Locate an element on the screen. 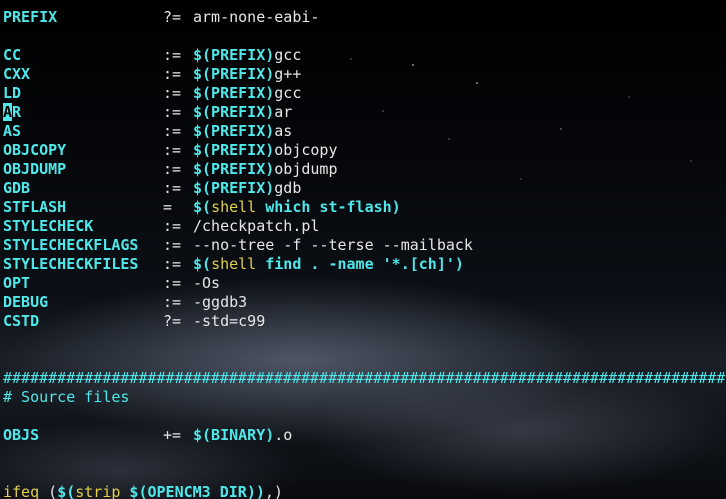 This screenshot has width=726, height=499. assignment-line-cxx: CXX := $(PREFIX)g++ is located at coordinates (364, 74).